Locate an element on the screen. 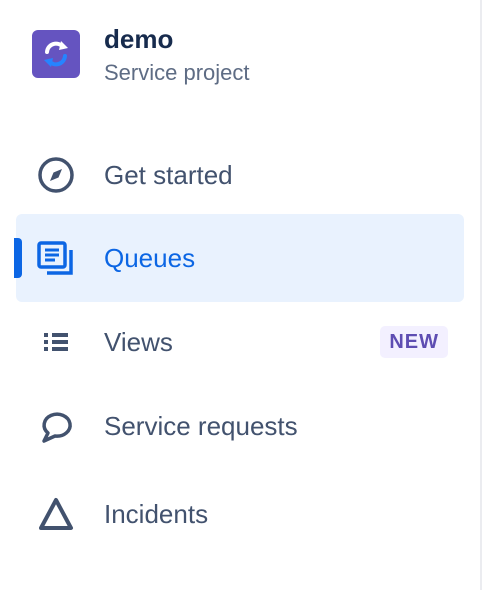  project-name: demo is located at coordinates (139, 39).